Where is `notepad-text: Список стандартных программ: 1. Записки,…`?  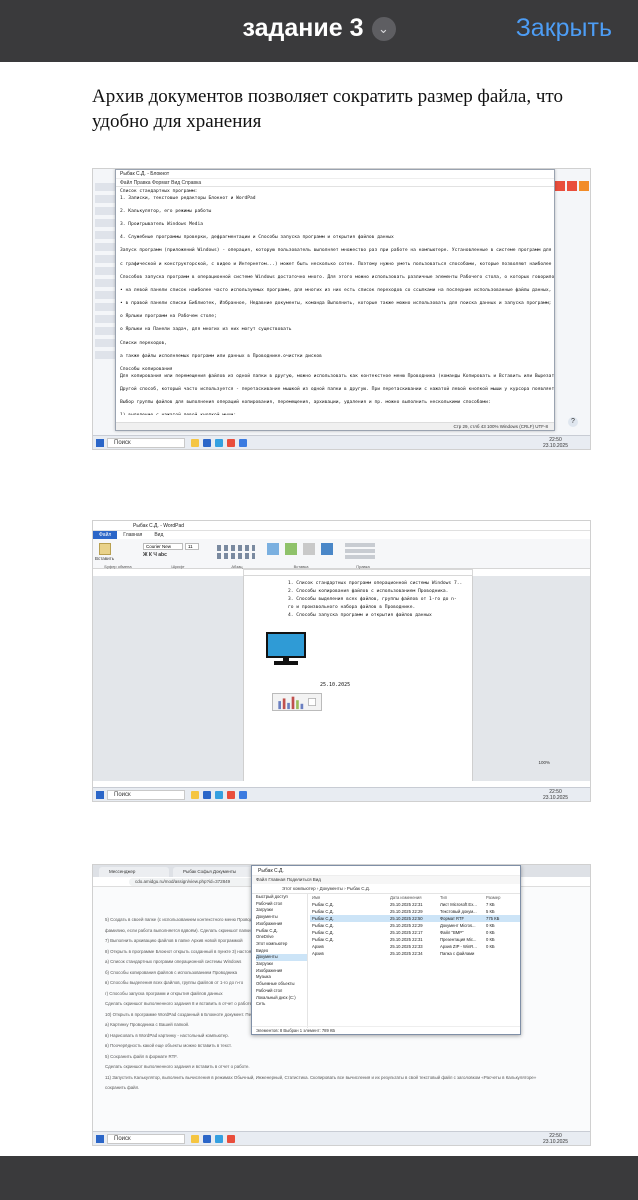 notepad-text: Список стандартных программ: 1. Записки,… is located at coordinates (335, 301).